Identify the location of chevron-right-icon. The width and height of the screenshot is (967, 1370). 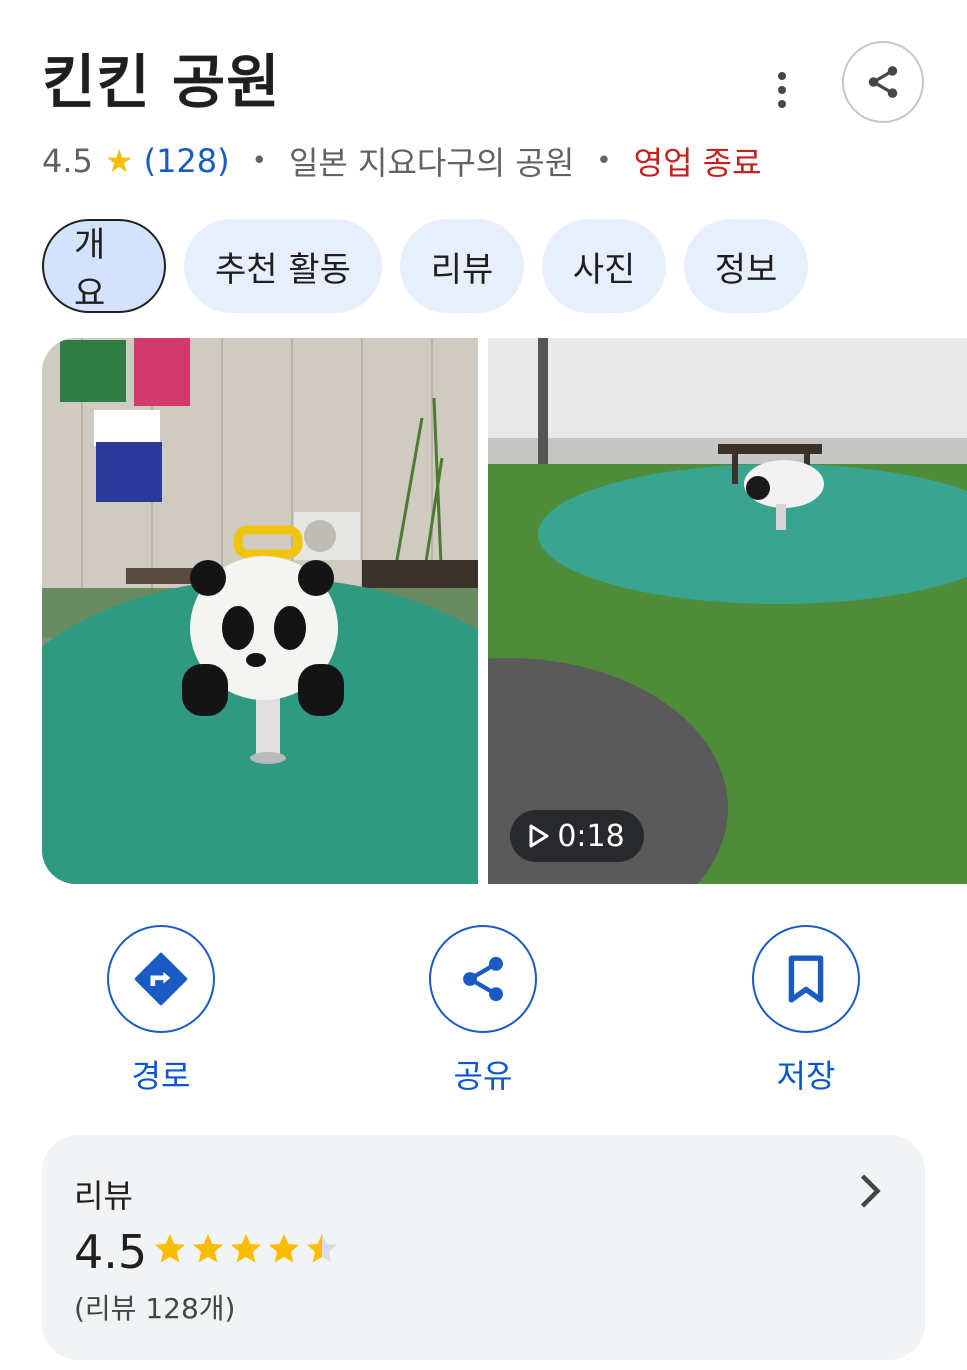
(870, 1191).